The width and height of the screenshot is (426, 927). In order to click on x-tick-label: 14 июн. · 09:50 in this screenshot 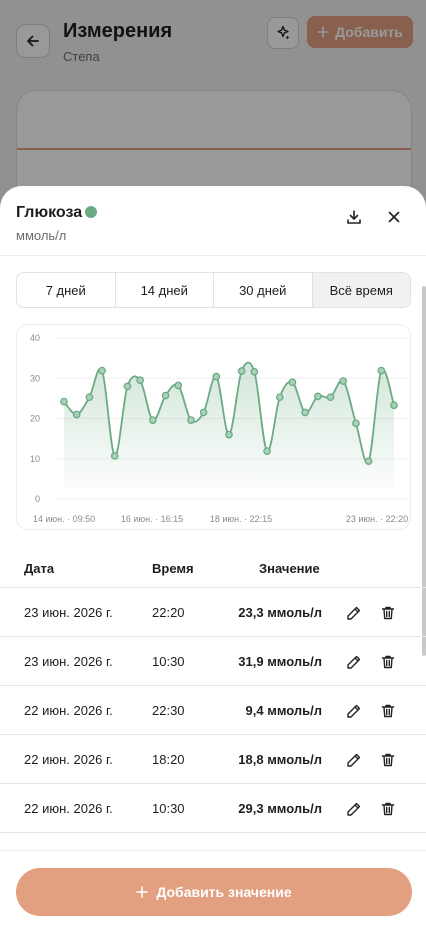, I will do `click(64, 519)`.